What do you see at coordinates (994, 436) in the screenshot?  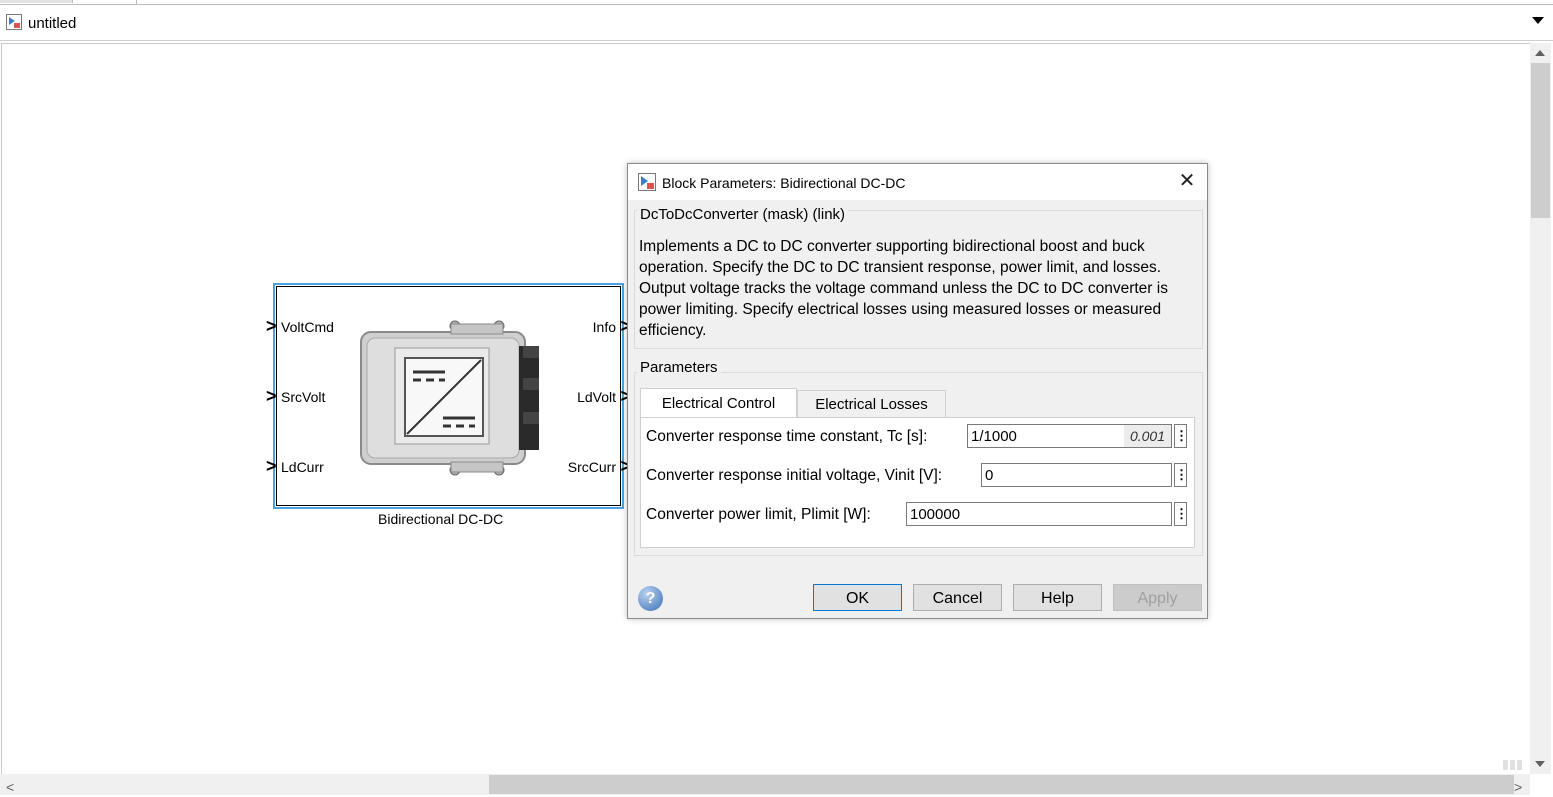 I see `tc-input-value: 1/1000` at bounding box center [994, 436].